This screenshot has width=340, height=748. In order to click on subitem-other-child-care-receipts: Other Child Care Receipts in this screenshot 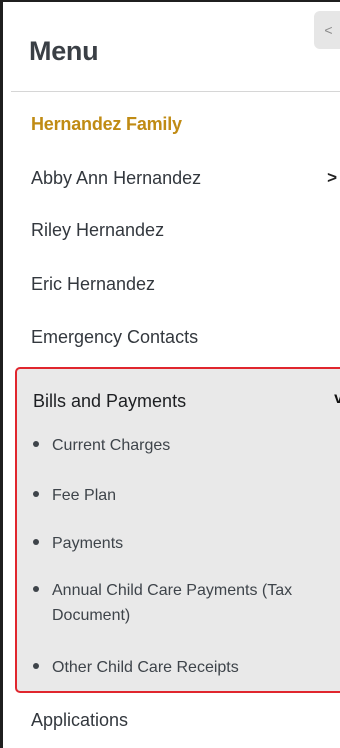, I will do `click(136, 667)`.